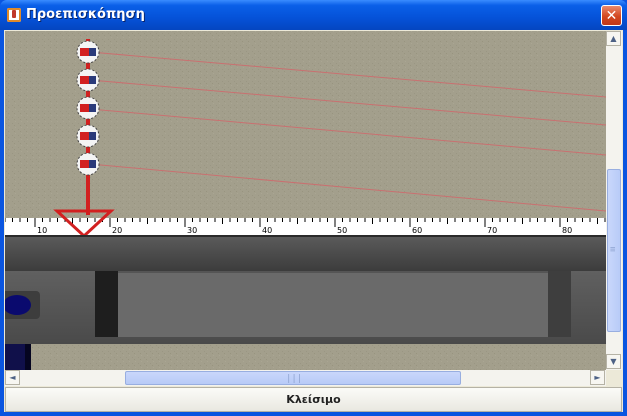 The width and height of the screenshot is (627, 416). I want to click on ruler-label: 80, so click(567, 230).